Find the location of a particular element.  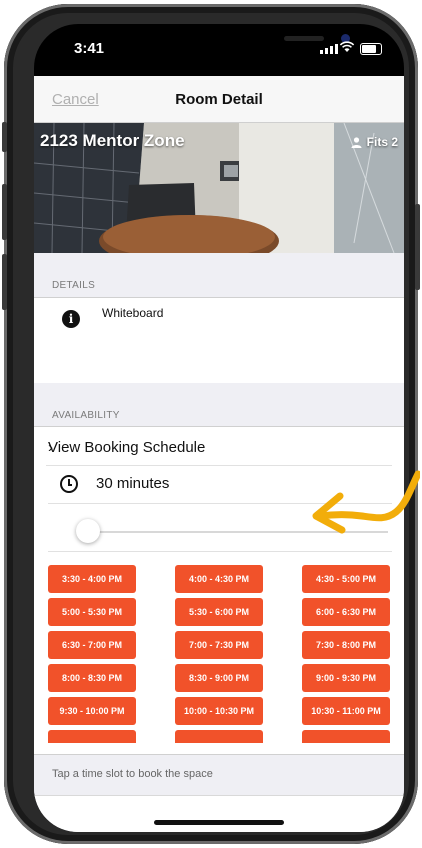

details-section-header: DETAILS is located at coordinates (219, 275).